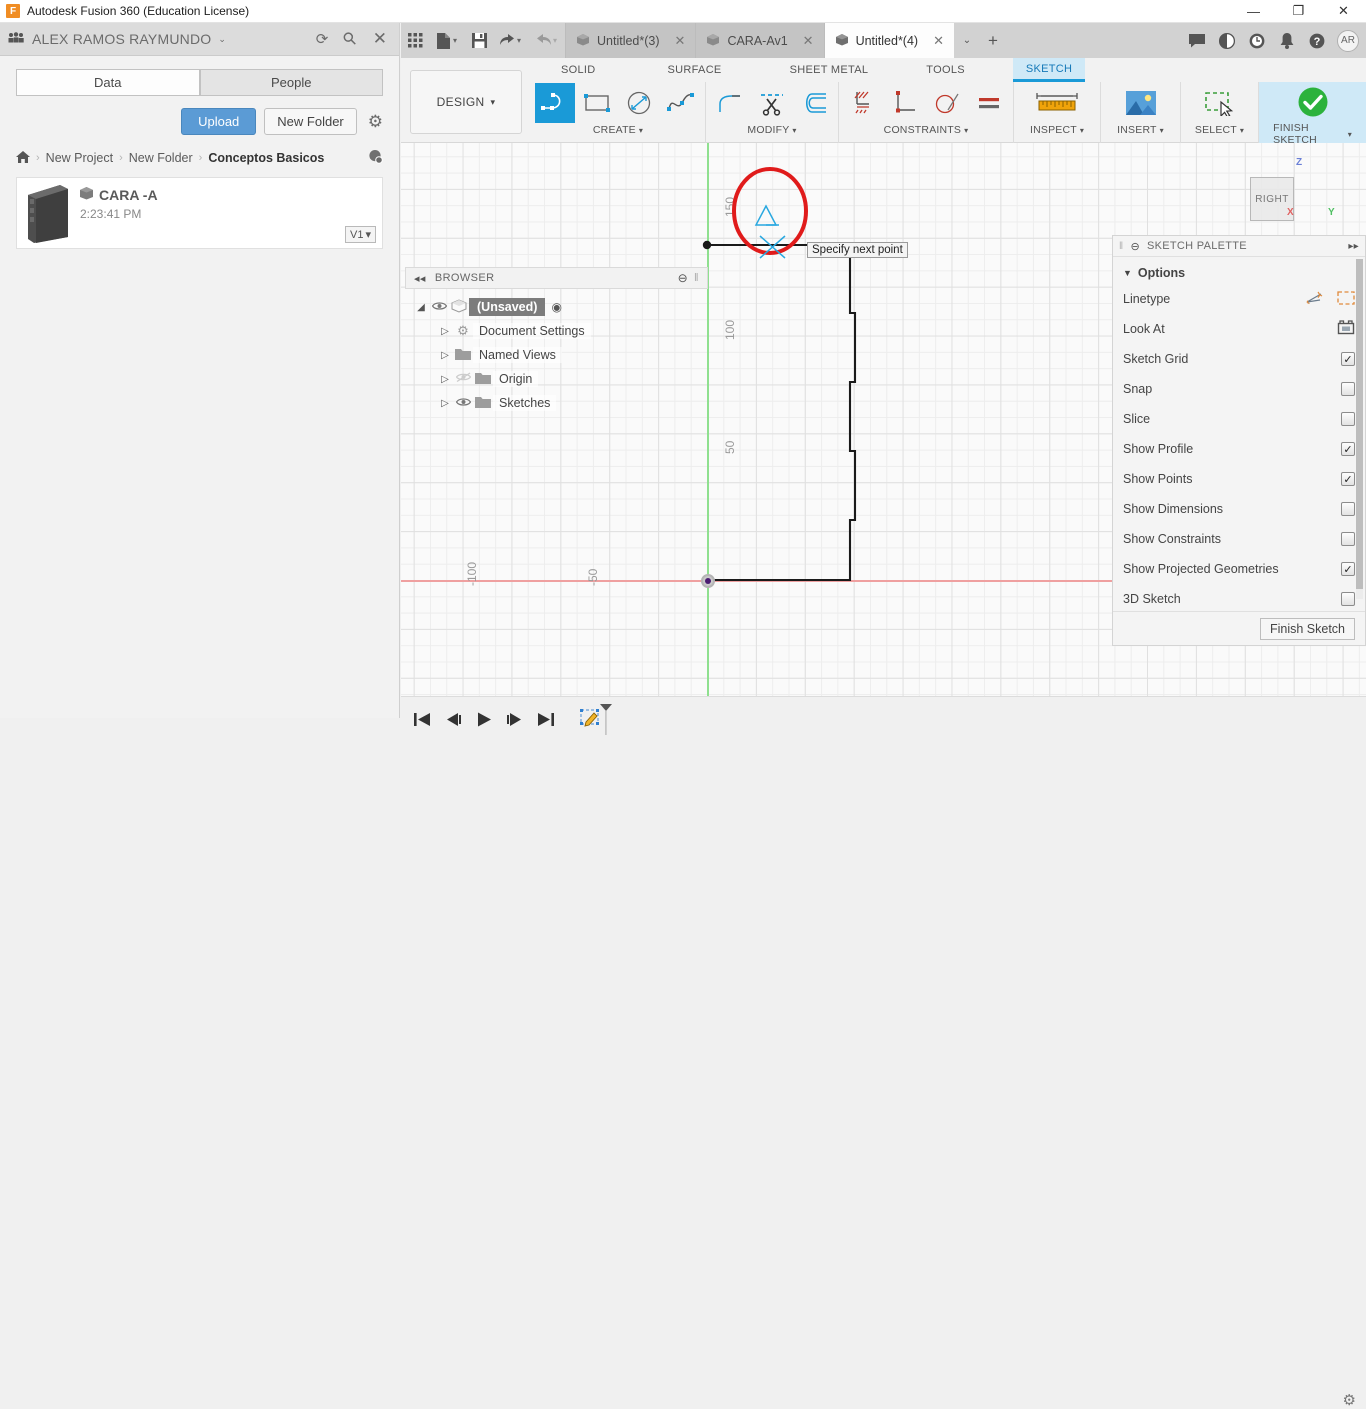 The height and width of the screenshot is (1409, 1366). Describe the element at coordinates (967, 40) in the screenshot. I see `doc-tabs-overflow-icon: ⌄` at that location.